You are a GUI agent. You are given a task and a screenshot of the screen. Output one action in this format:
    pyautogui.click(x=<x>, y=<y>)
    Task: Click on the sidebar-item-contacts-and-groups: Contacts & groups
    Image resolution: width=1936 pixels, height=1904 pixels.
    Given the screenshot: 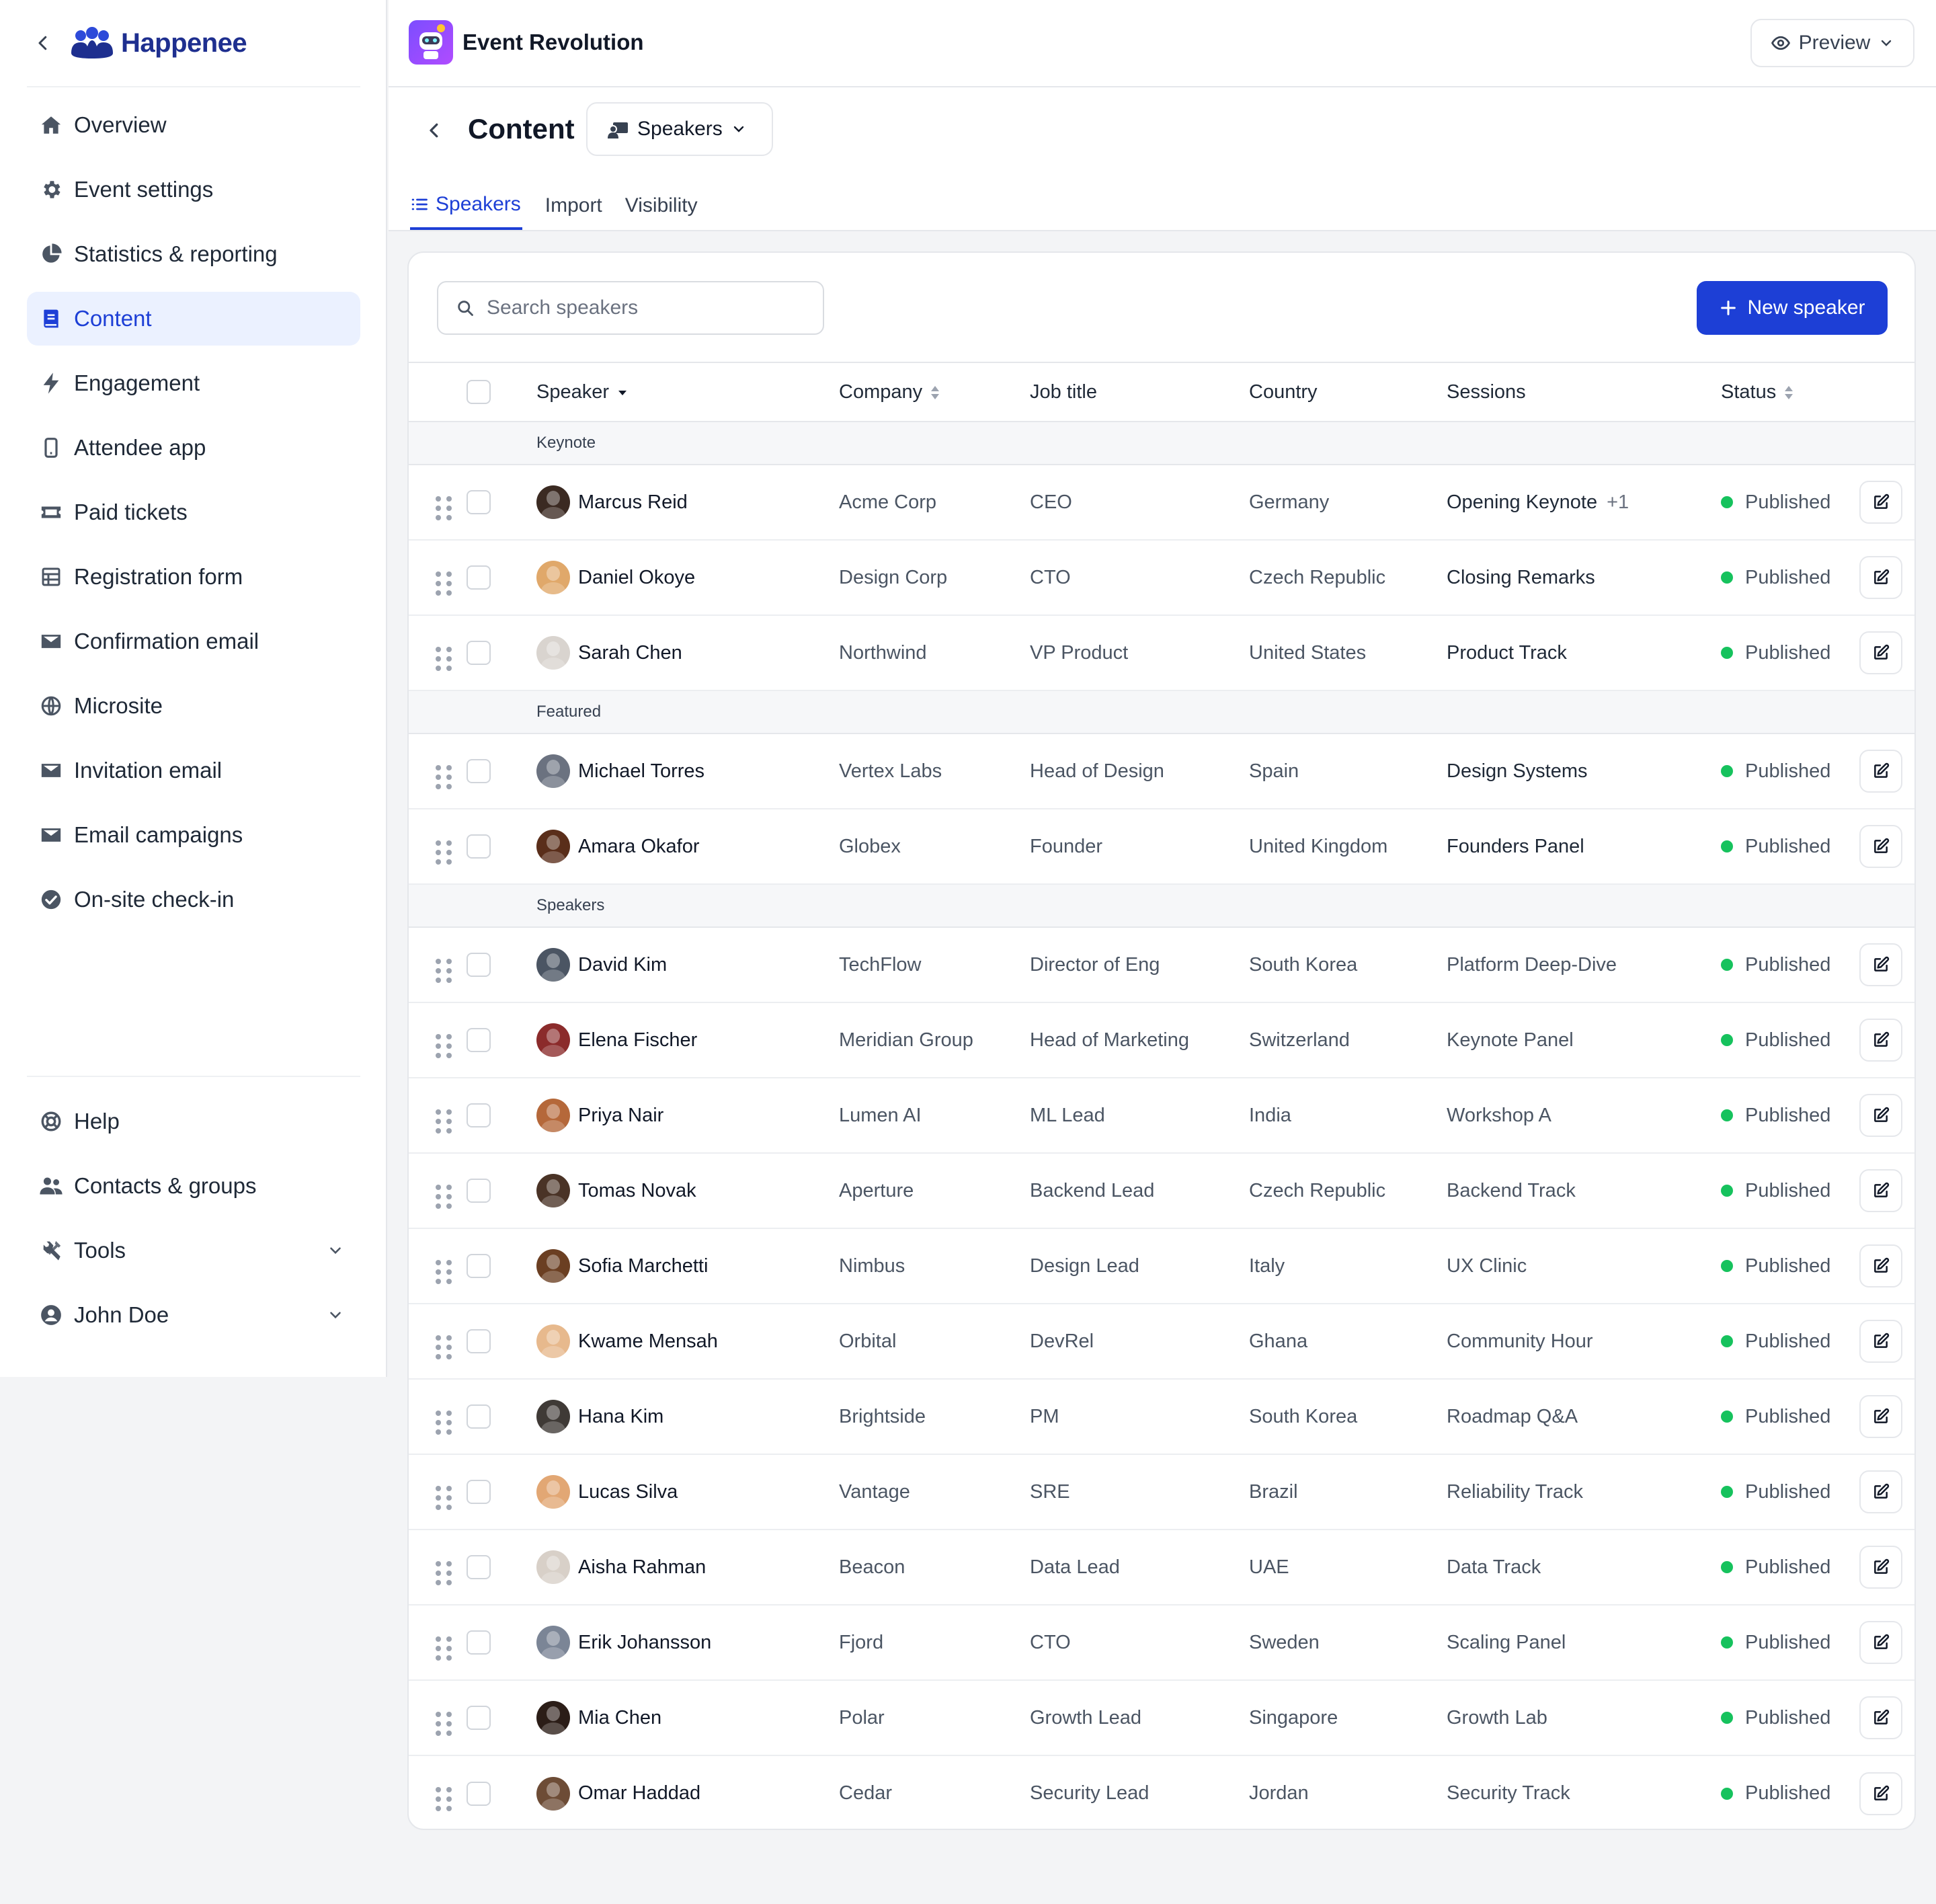 What is the action you would take?
    pyautogui.click(x=194, y=1186)
    